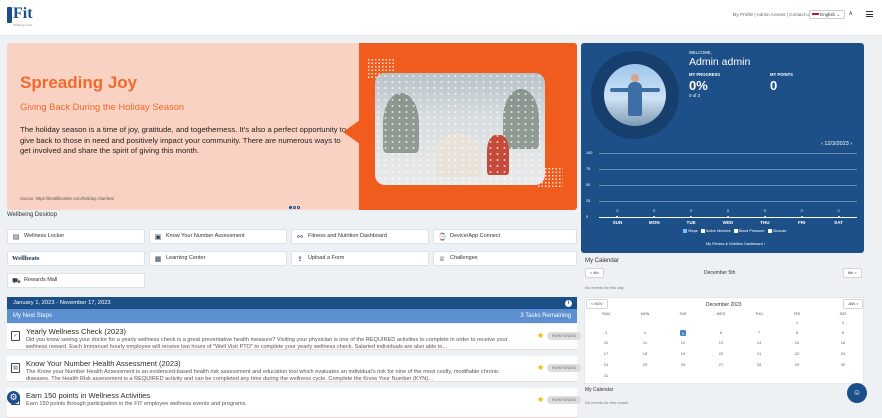 This screenshot has height=418, width=882. Describe the element at coordinates (541, 399) in the screenshot. I see `star-icon: ★` at that location.